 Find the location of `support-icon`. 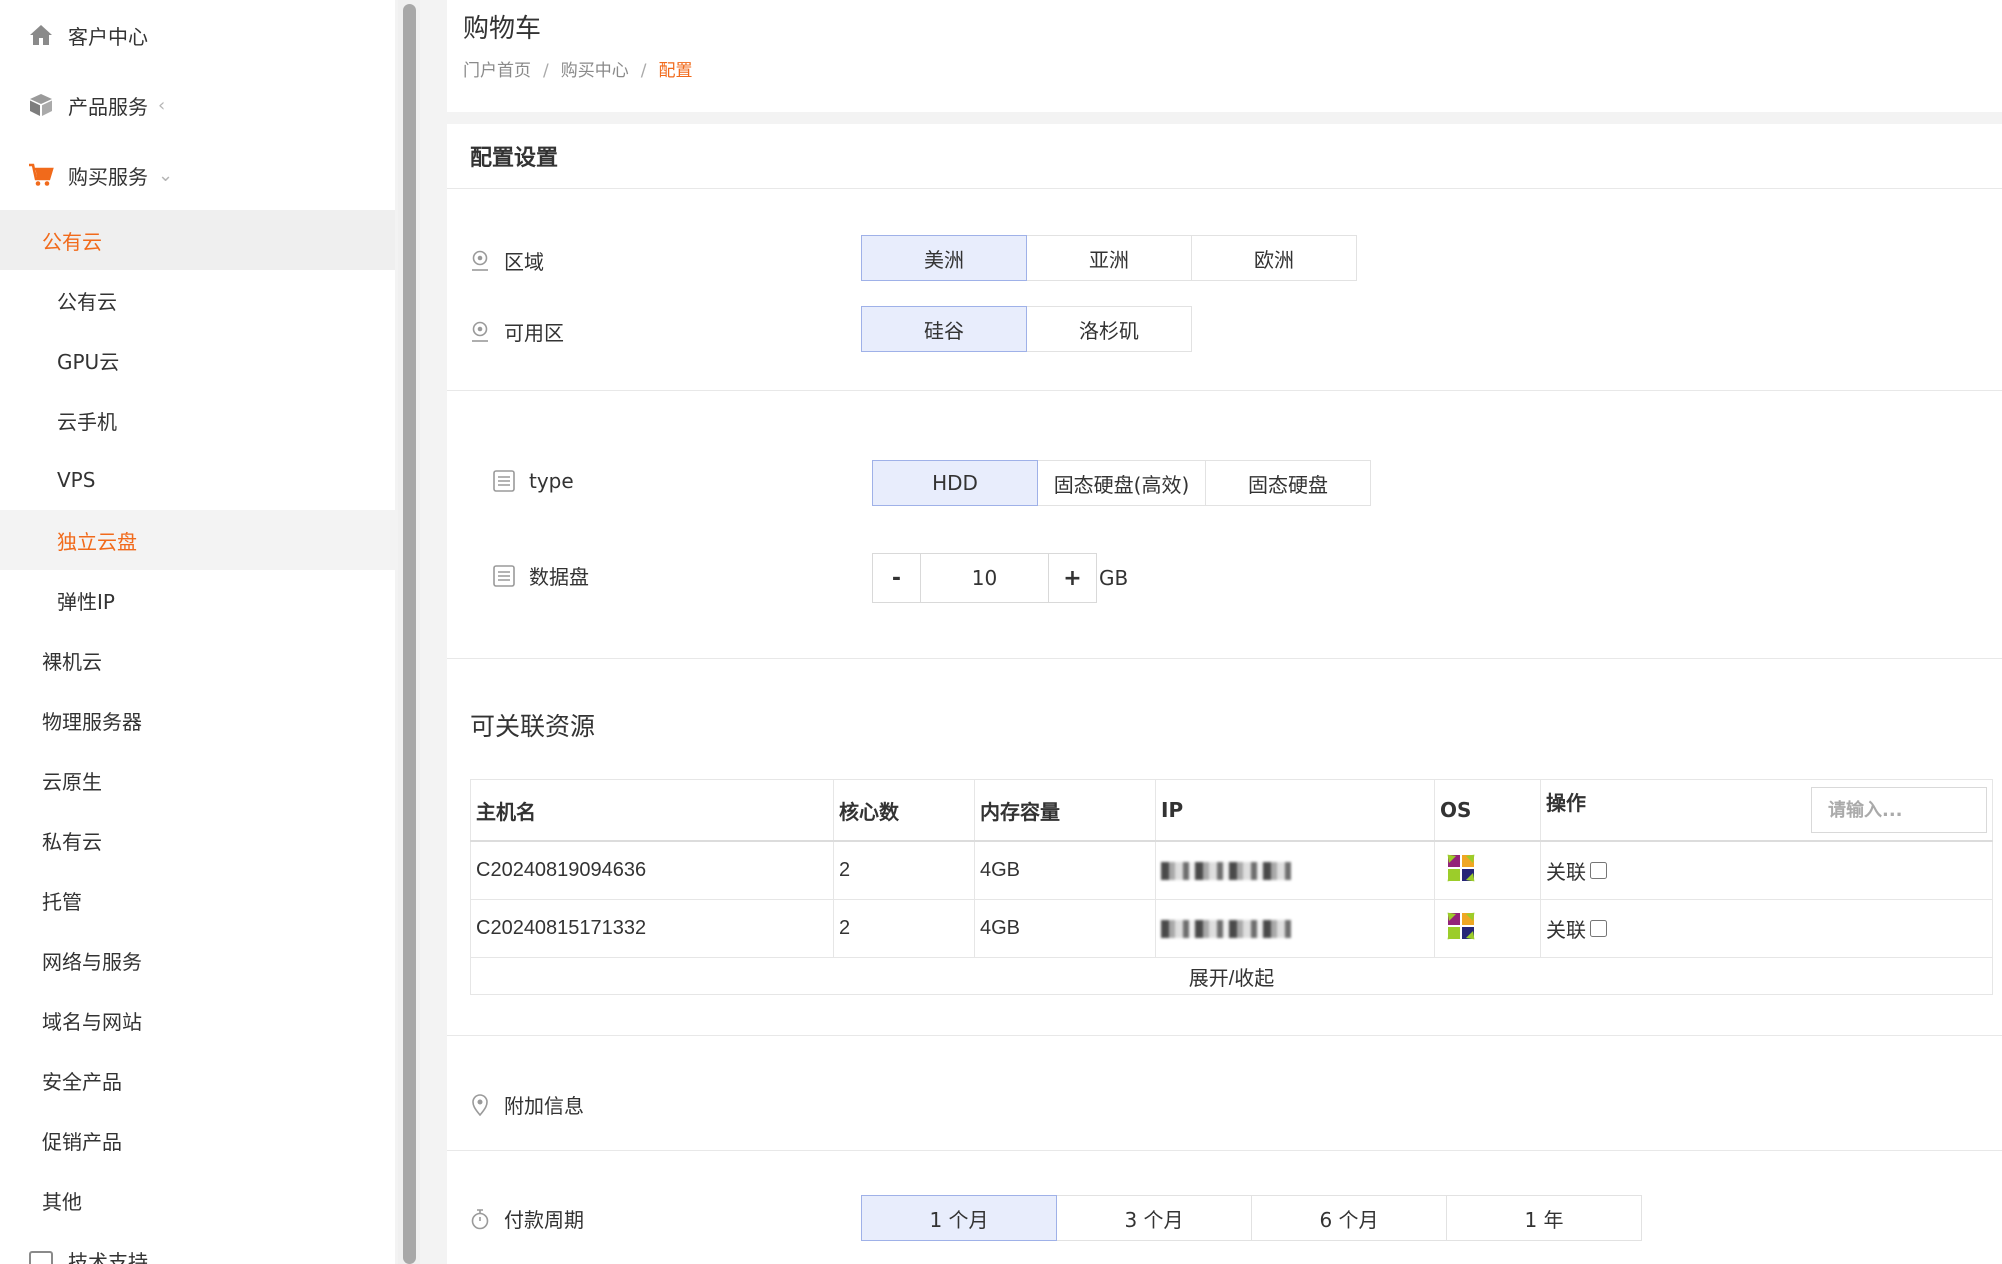

support-icon is located at coordinates (41, 1255).